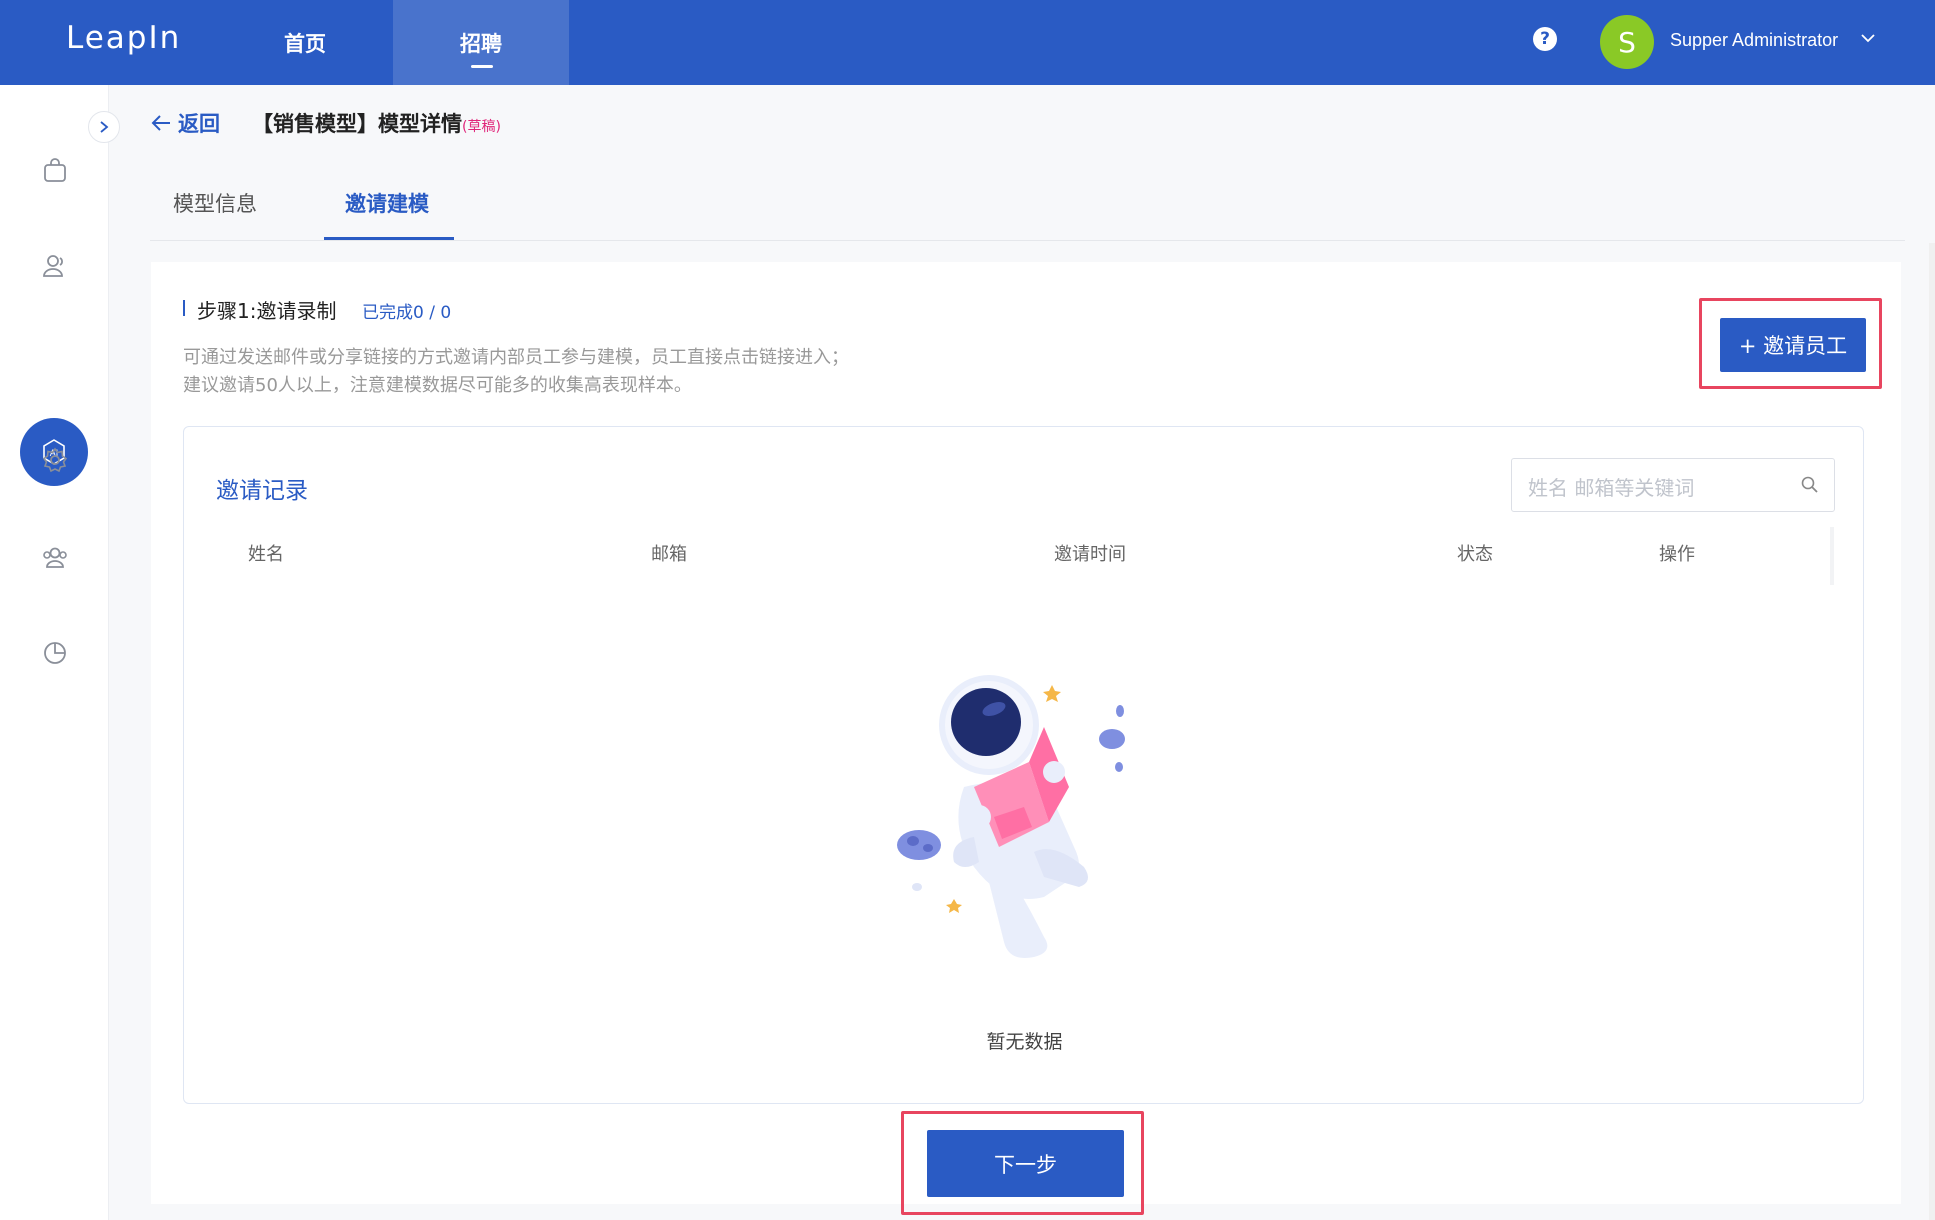  I want to click on nav-active-indicator, so click(482, 66).